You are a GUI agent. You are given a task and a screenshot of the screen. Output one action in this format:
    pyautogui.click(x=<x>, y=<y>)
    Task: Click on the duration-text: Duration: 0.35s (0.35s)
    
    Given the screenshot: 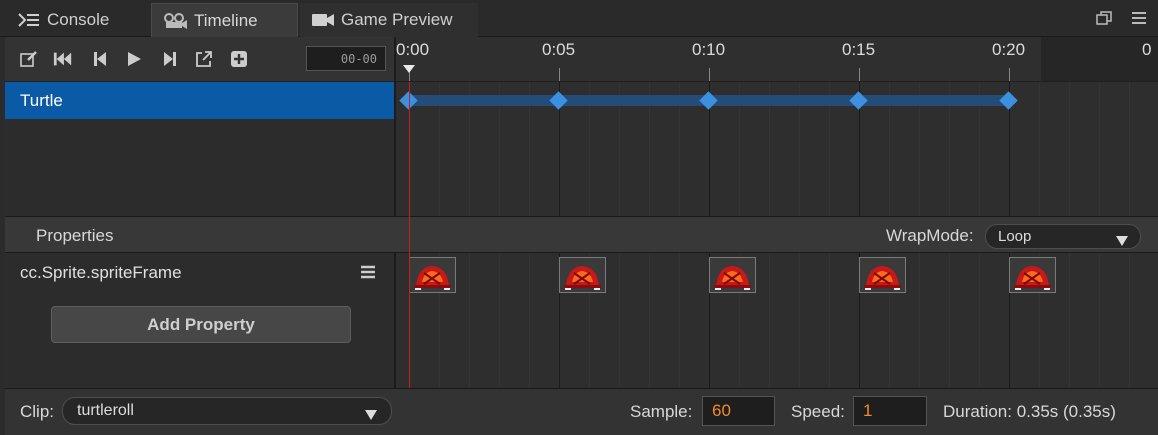 What is the action you would take?
    pyautogui.click(x=1029, y=411)
    